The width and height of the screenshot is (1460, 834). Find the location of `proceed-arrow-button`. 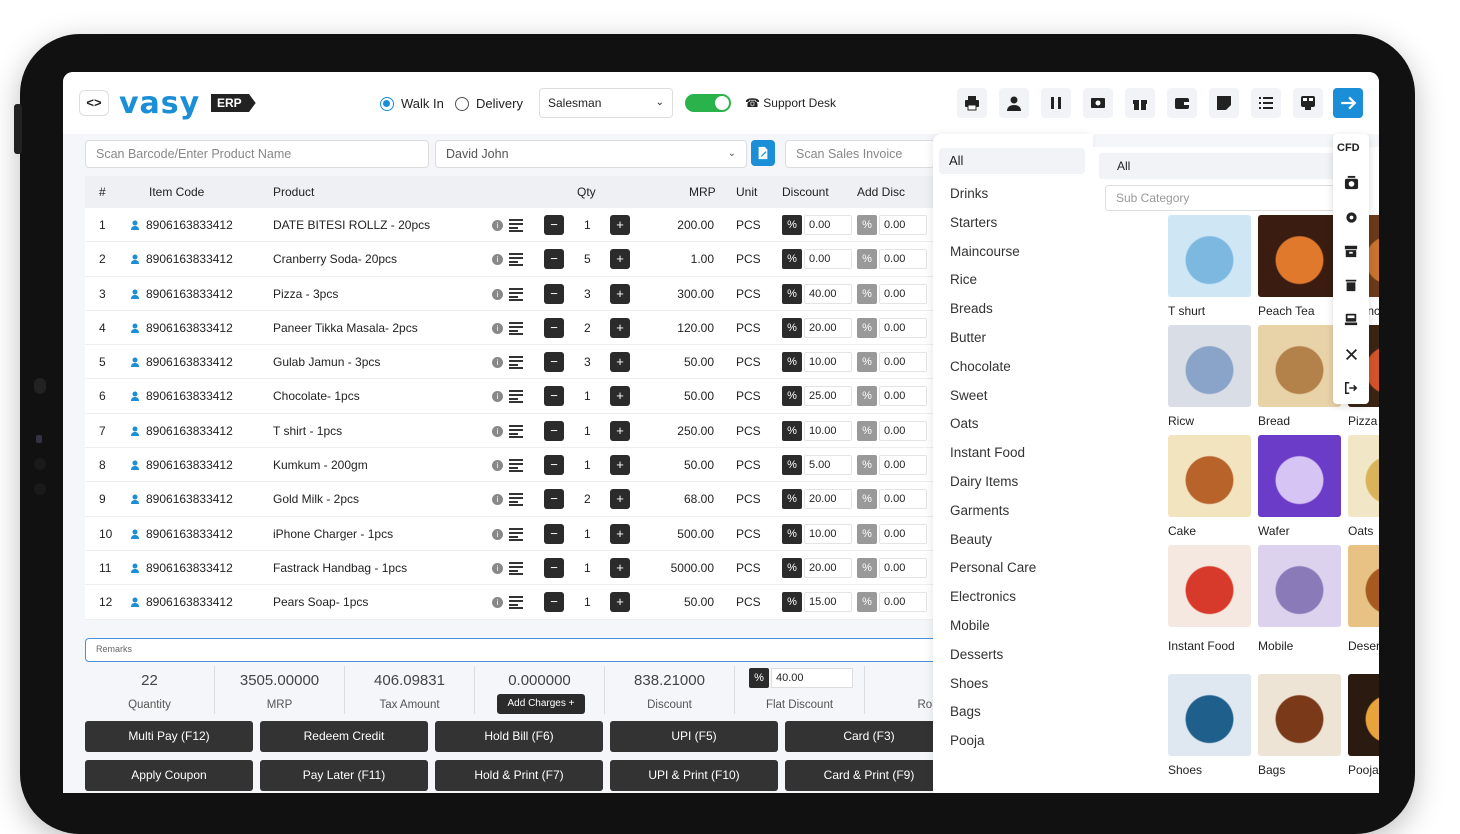

proceed-arrow-button is located at coordinates (1348, 103).